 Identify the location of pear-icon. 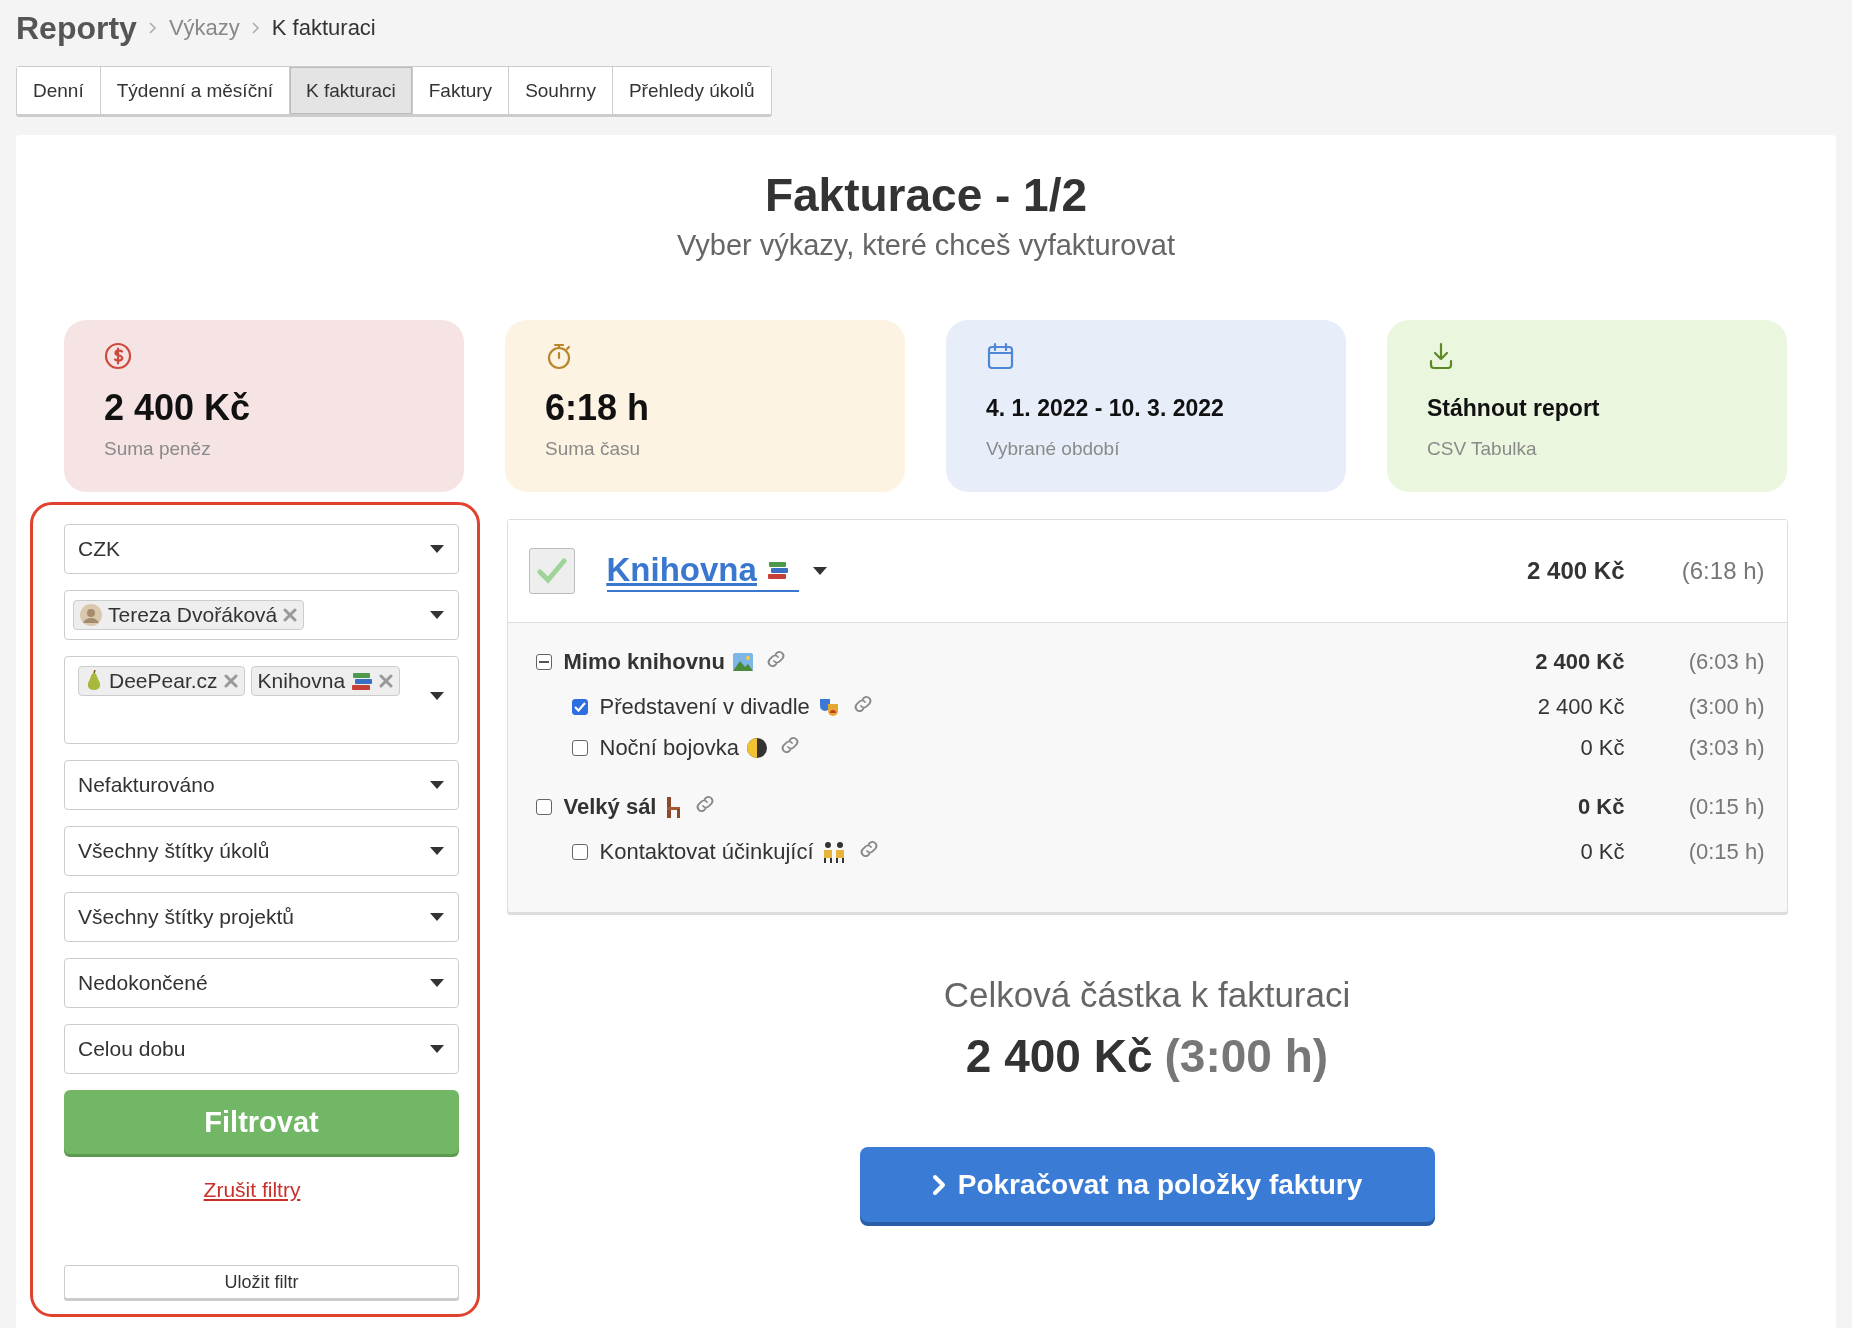
(94, 681).